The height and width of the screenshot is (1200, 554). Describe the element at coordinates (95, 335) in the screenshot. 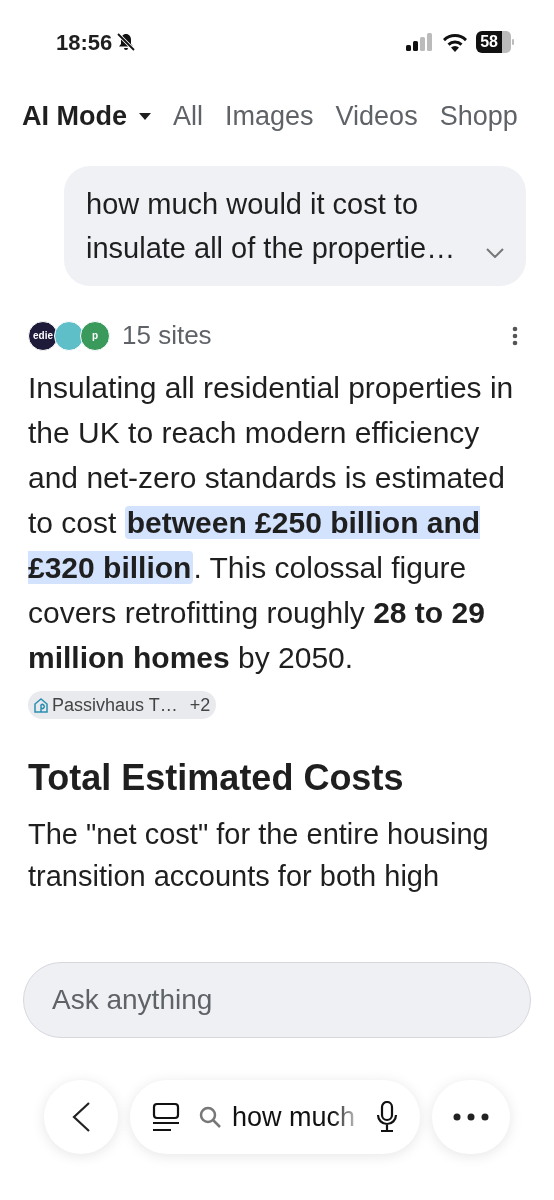

I see `source-logo: p` at that location.